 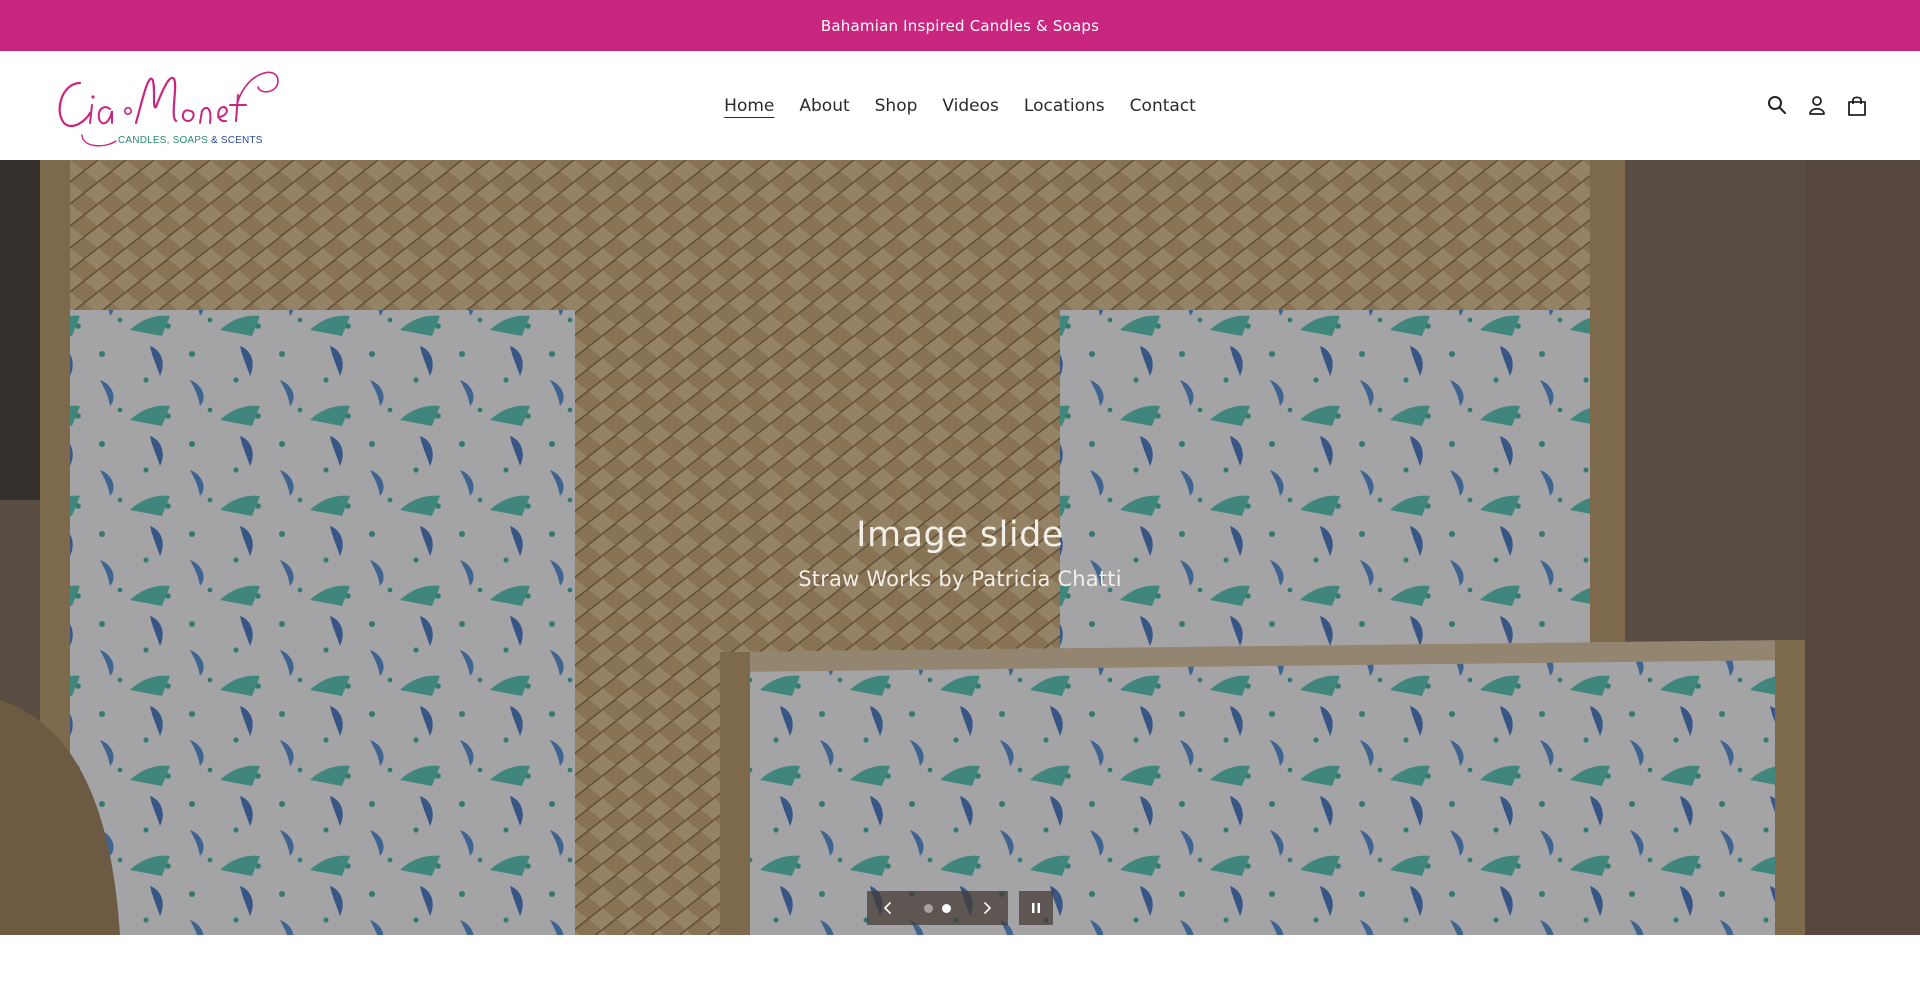 I want to click on hero-title: Image slide, so click(x=960, y=535).